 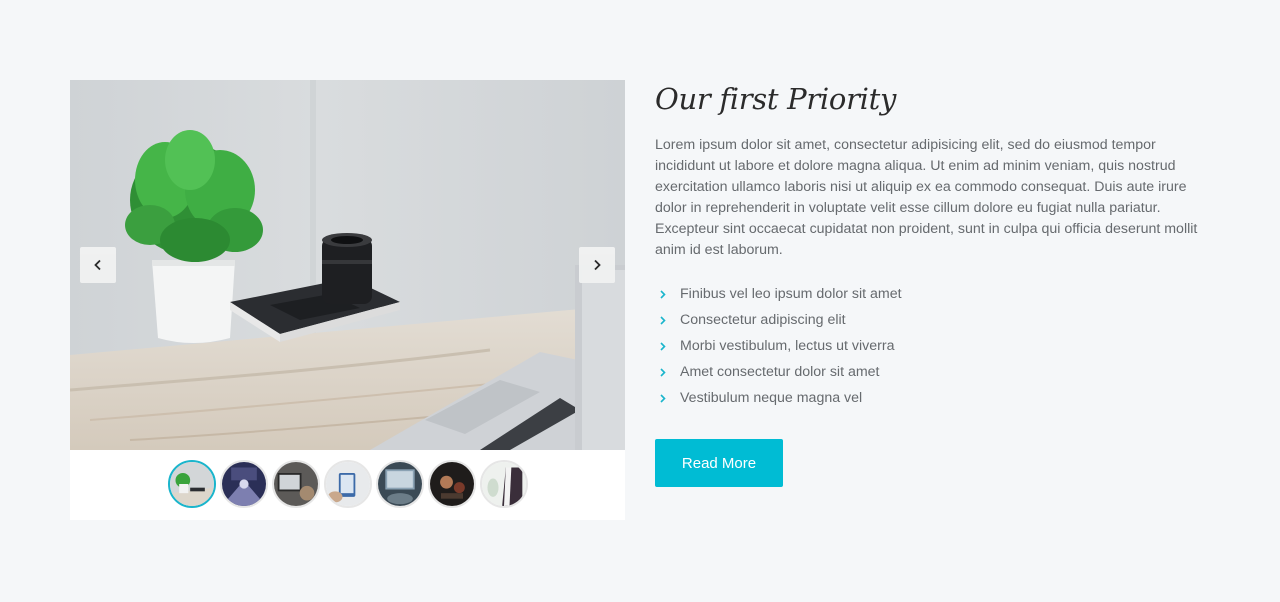 What do you see at coordinates (935, 320) in the screenshot?
I see `list-item: Consectetur adipiscing elit` at bounding box center [935, 320].